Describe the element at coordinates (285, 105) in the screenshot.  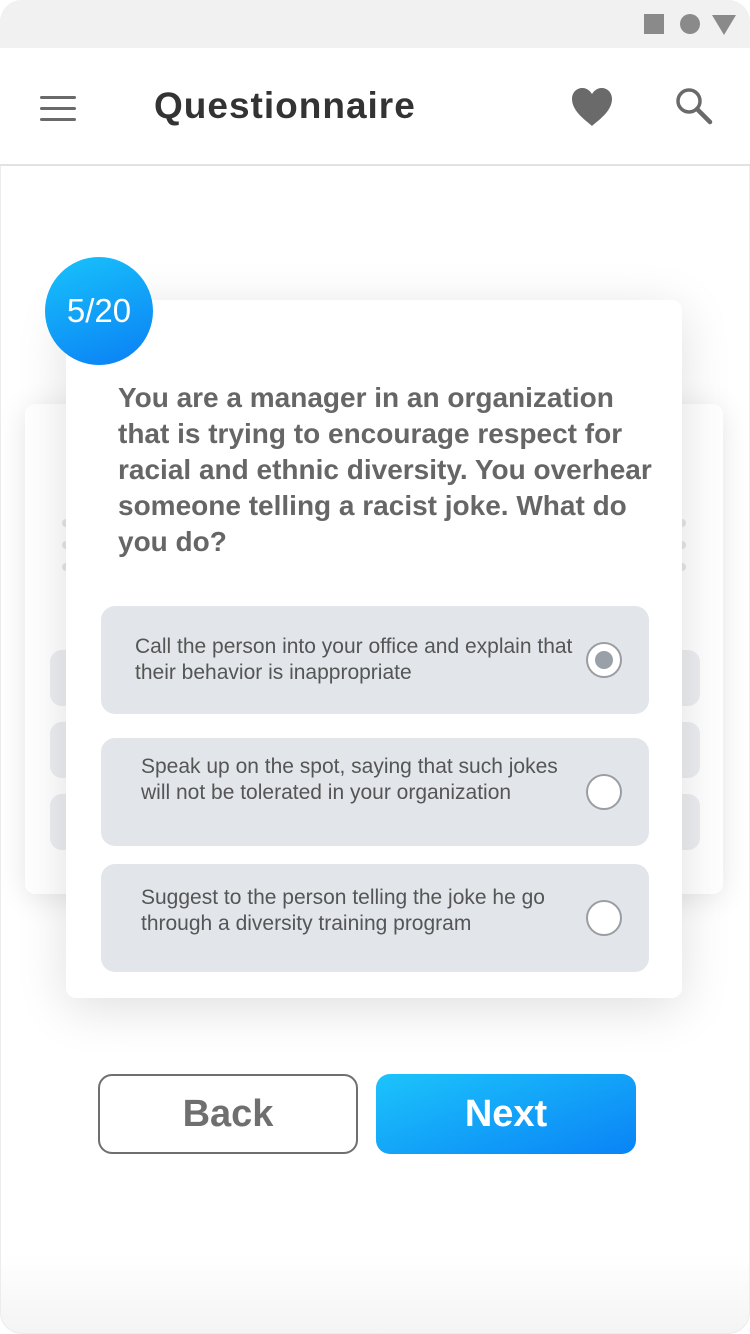
I see `page-title: Questionnaire` at that location.